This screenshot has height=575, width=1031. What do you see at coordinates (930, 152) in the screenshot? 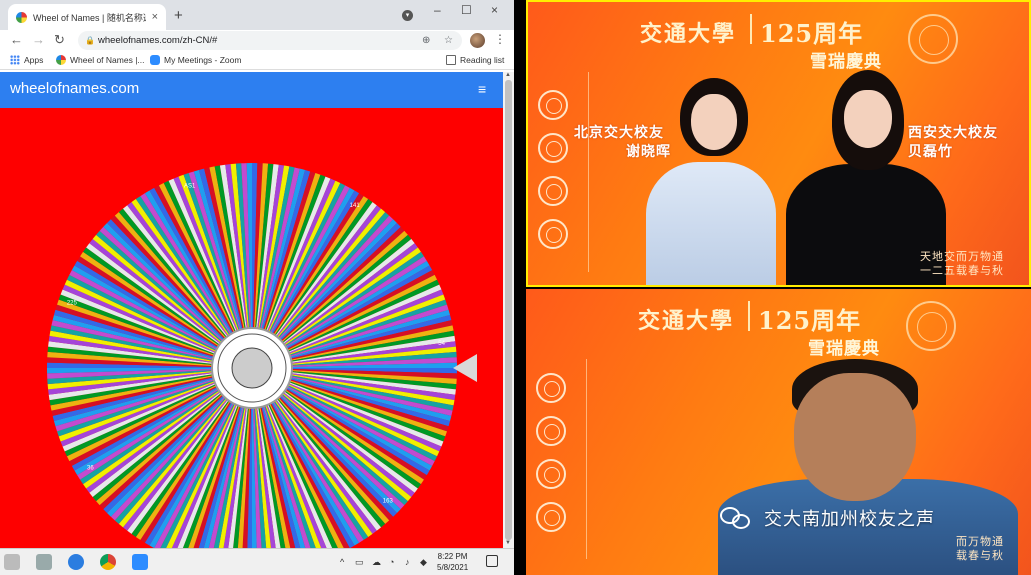
I see `caption-right-name: 贝磊竹` at bounding box center [930, 152].